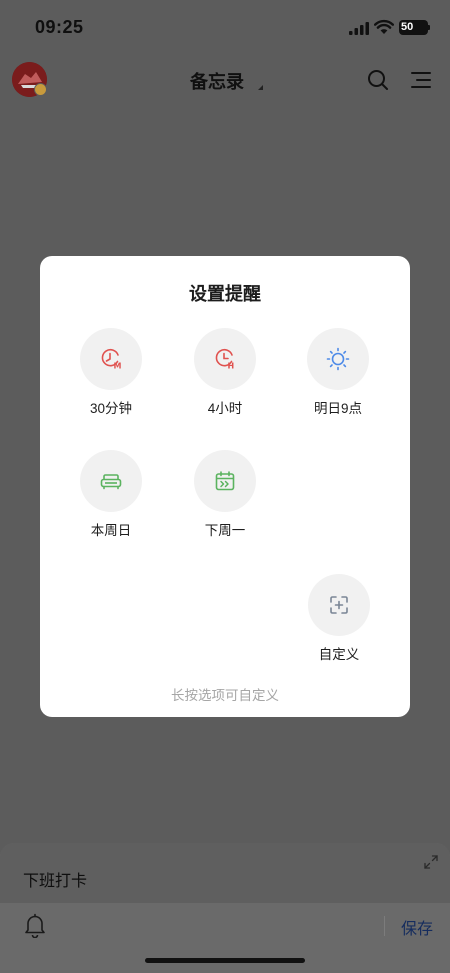 Image resolution: width=450 pixels, height=973 pixels. Describe the element at coordinates (421, 80) in the screenshot. I see `menu-icon` at that location.